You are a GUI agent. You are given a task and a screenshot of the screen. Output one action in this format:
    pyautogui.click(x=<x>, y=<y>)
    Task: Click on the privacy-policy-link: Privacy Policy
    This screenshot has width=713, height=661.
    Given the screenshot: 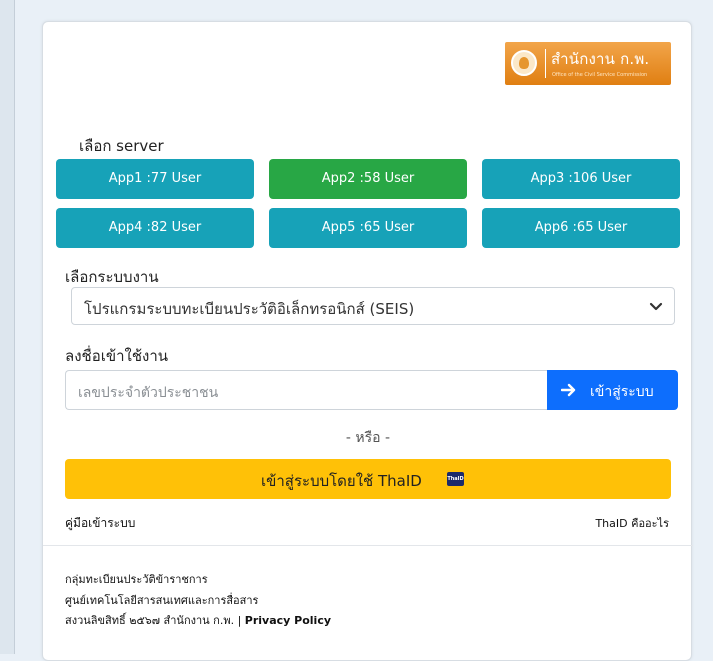 What is the action you would take?
    pyautogui.click(x=288, y=620)
    